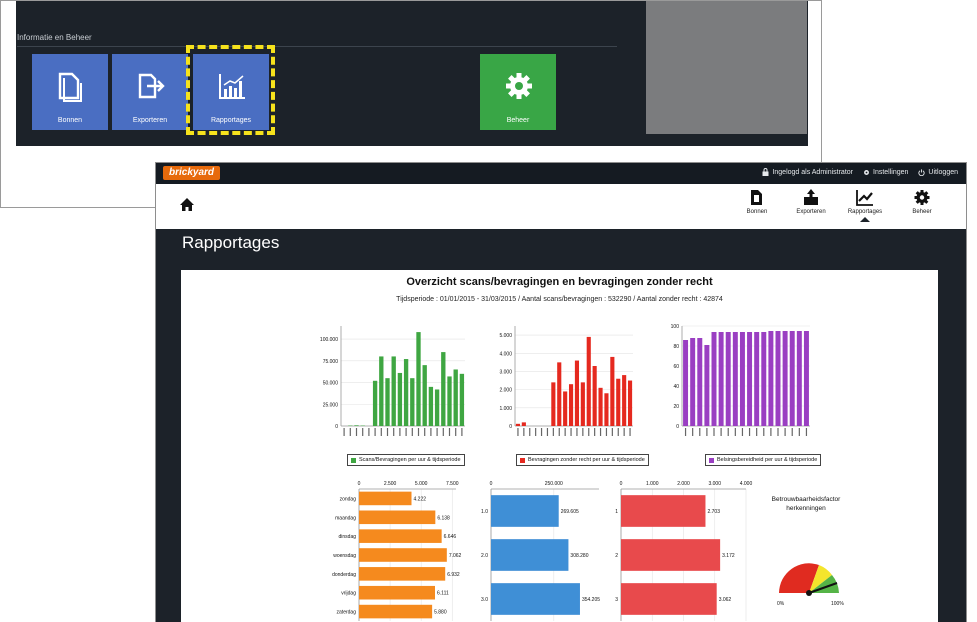 This screenshot has height=622, width=977. What do you see at coordinates (922, 202) in the screenshot?
I see `nav-beheer: Beheer` at bounding box center [922, 202].